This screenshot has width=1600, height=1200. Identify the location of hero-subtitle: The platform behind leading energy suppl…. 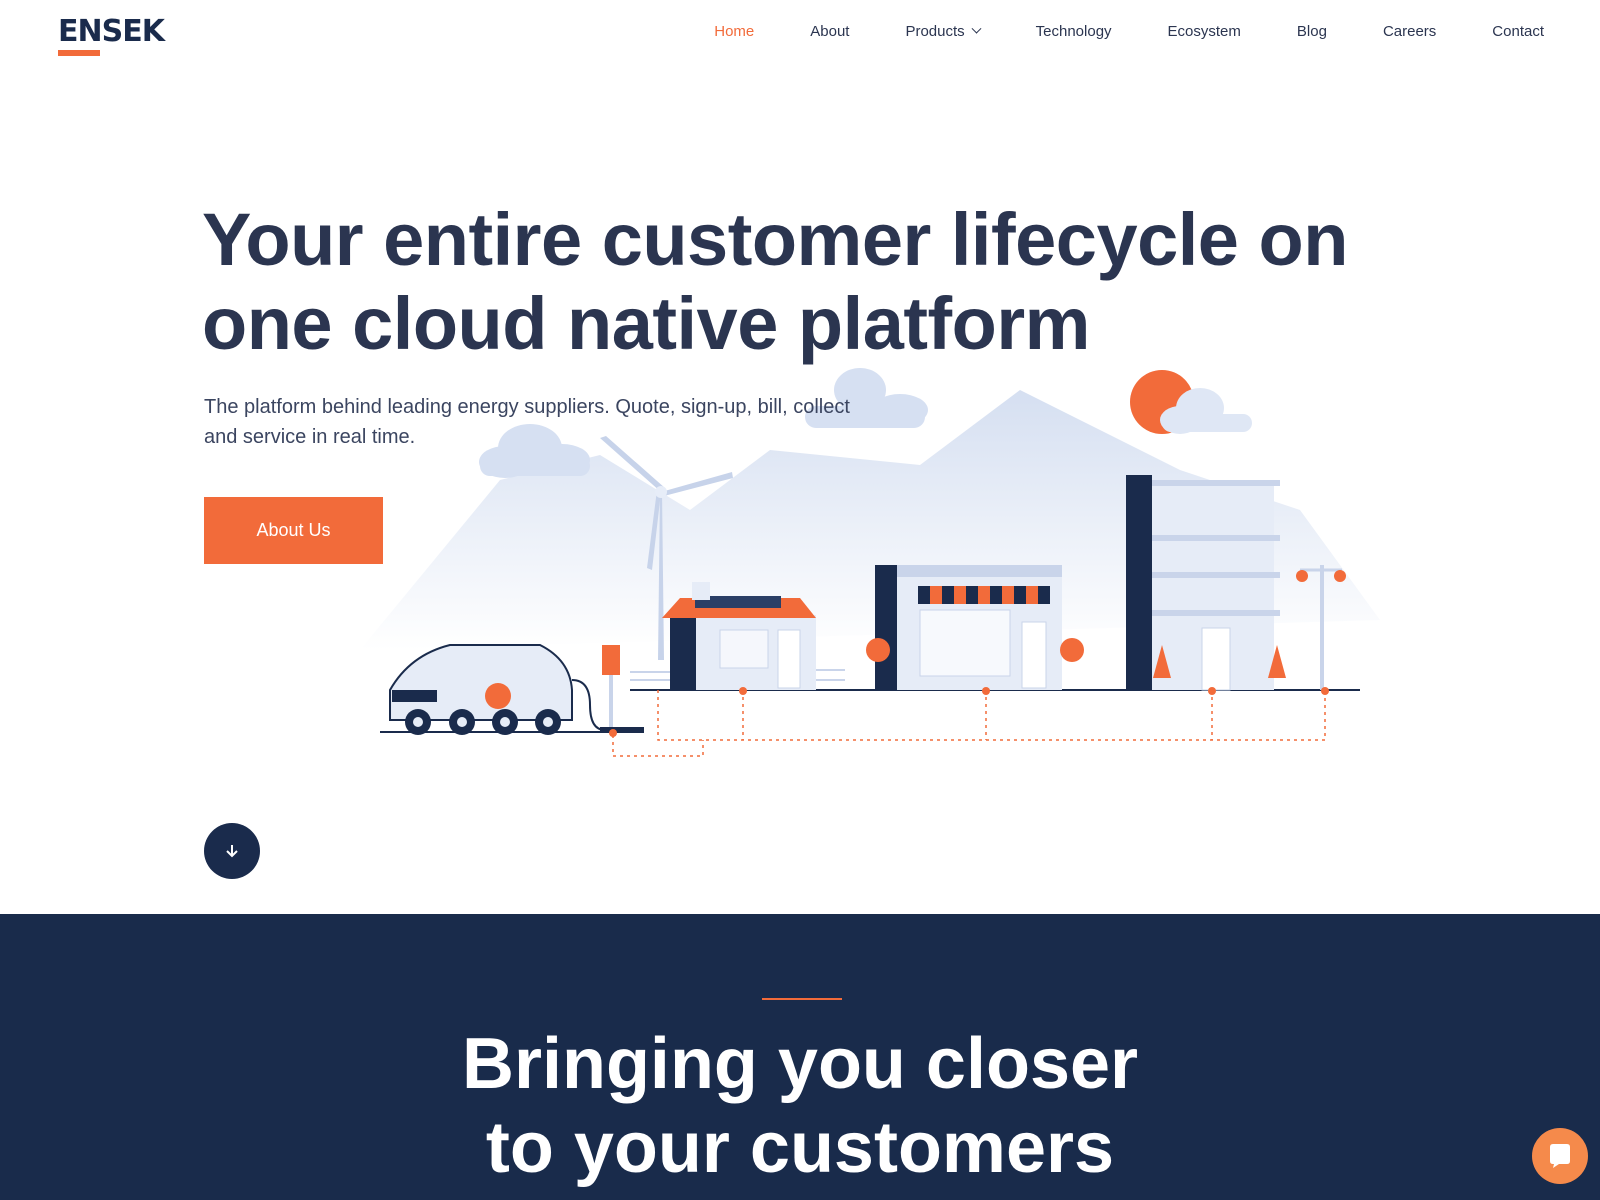
(554, 422).